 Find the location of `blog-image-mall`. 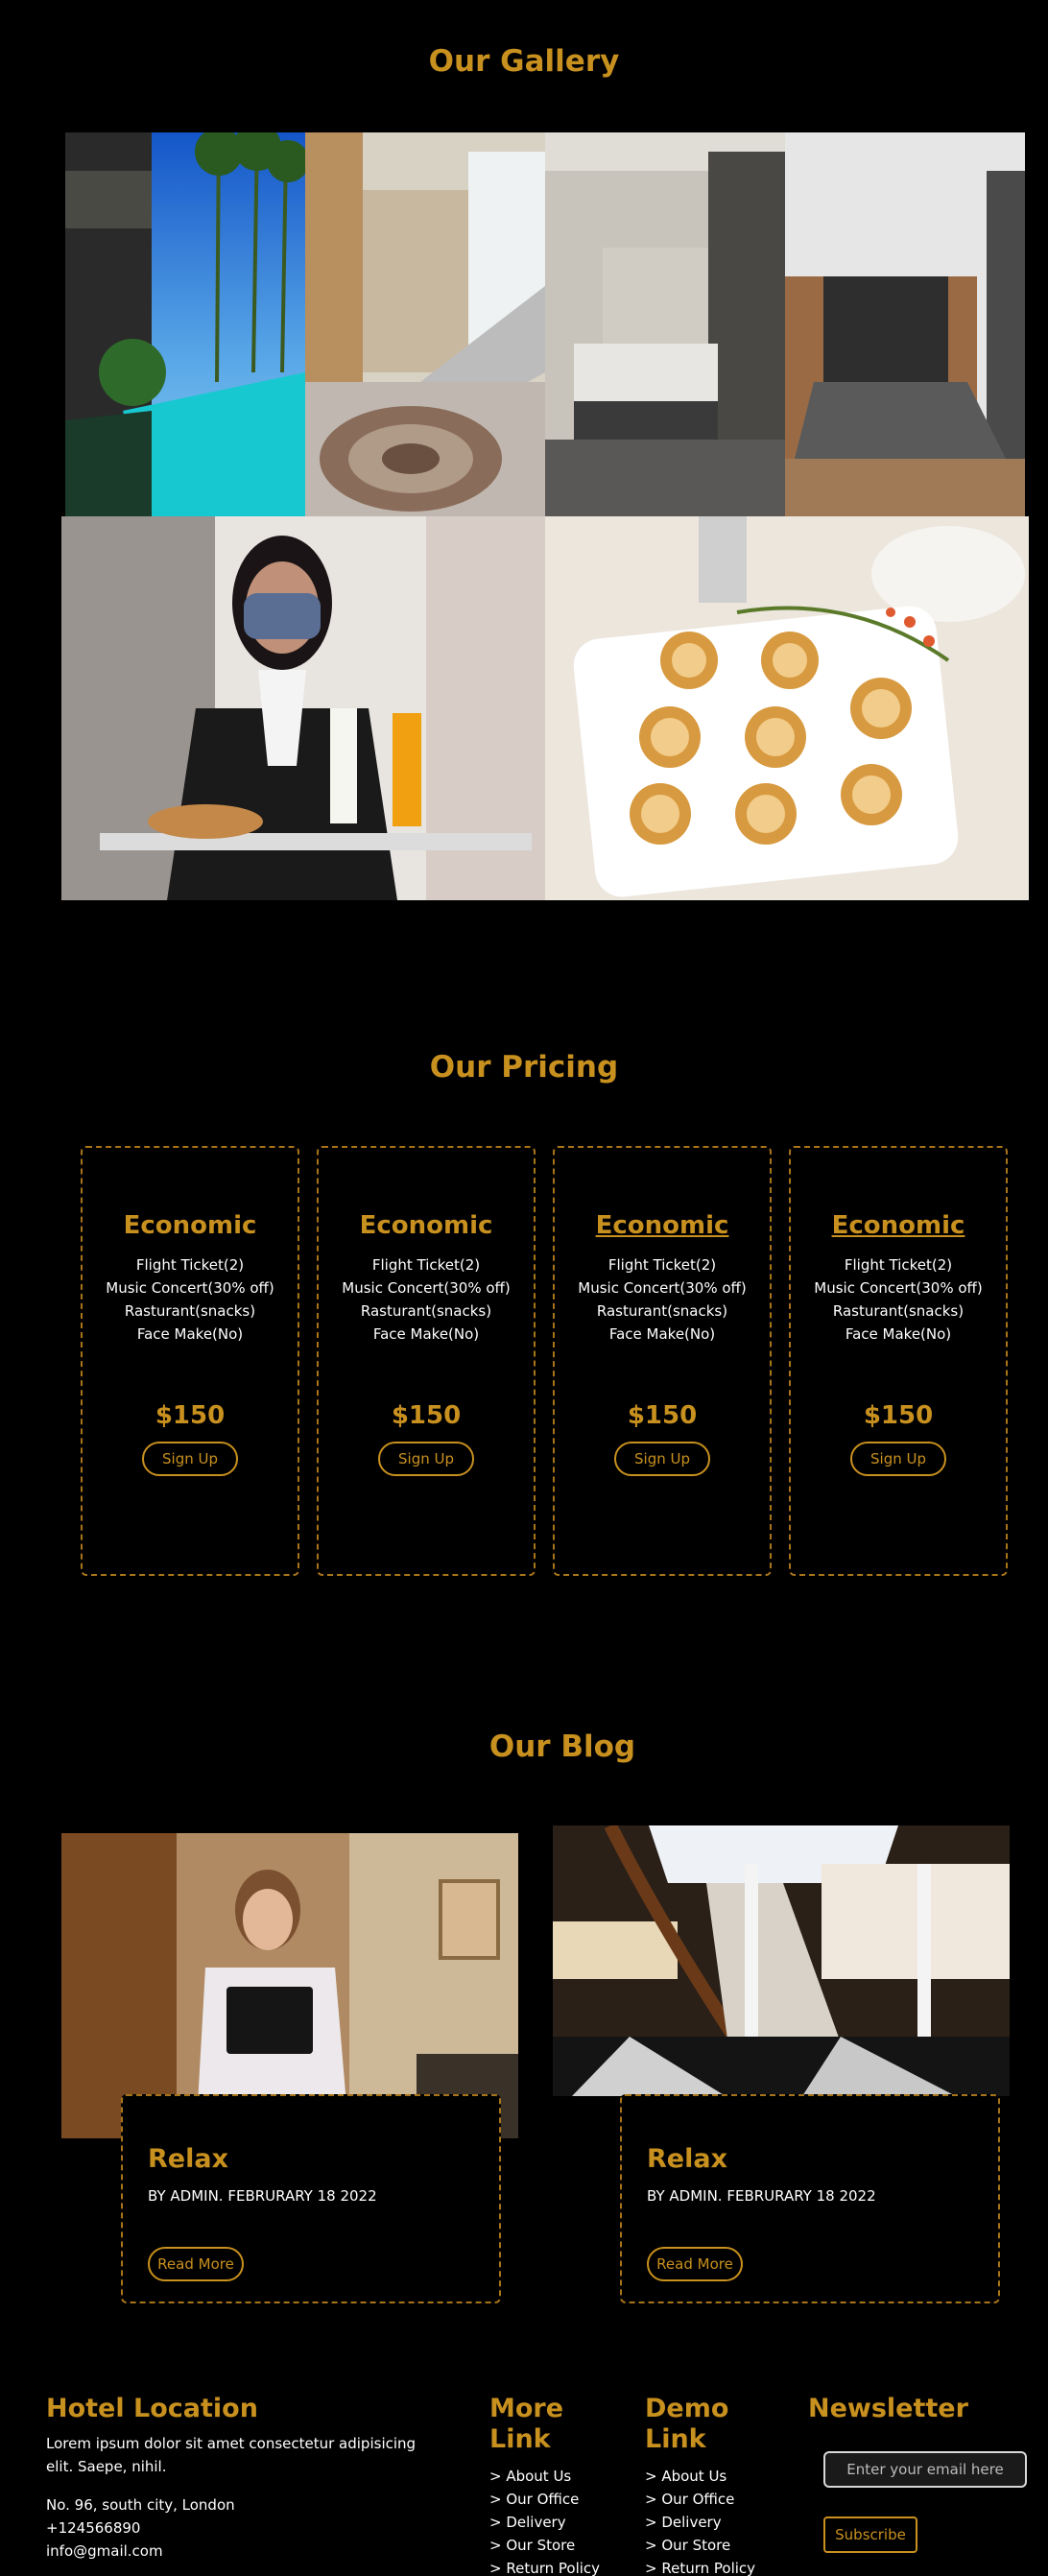

blog-image-mall is located at coordinates (781, 1960).